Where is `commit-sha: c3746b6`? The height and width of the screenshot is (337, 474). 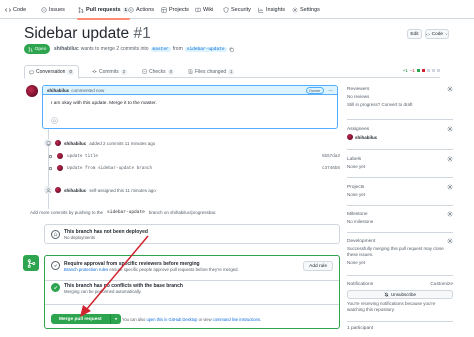 commit-sha: c3746b6 is located at coordinates (331, 168).